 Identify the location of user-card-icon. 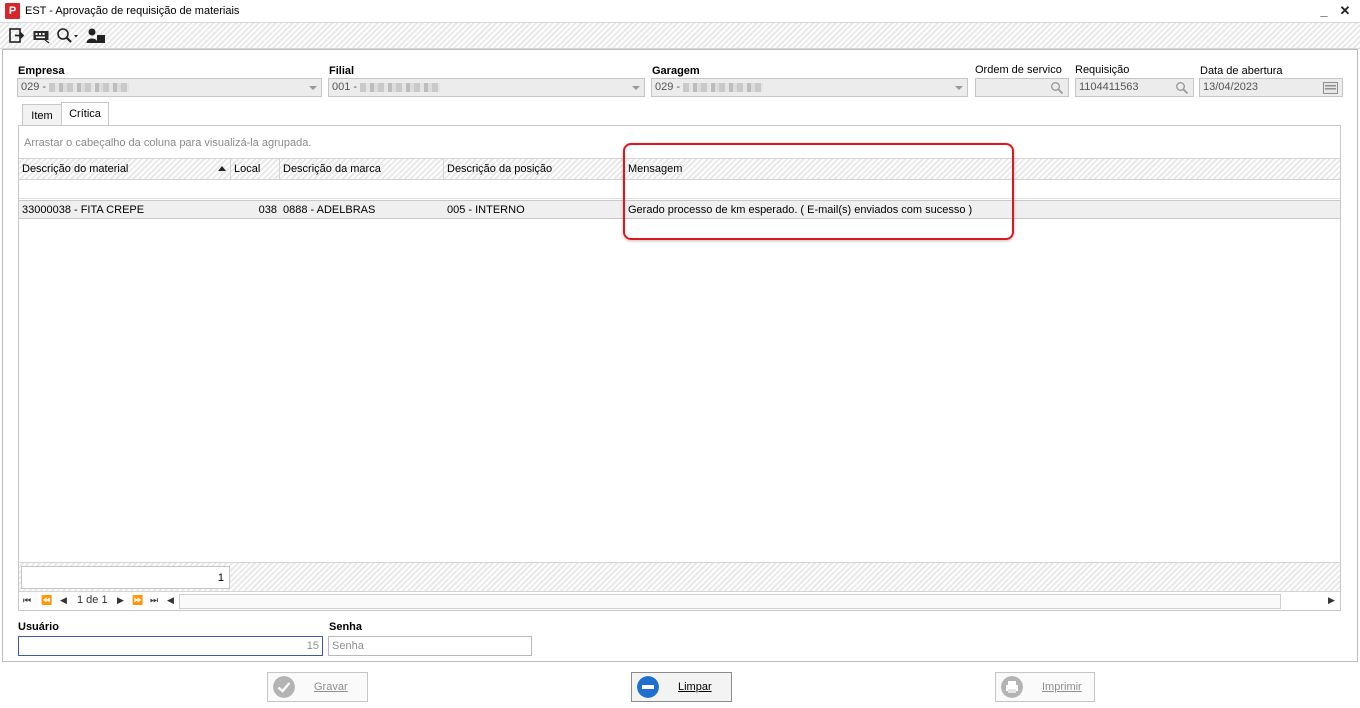
(96, 36).